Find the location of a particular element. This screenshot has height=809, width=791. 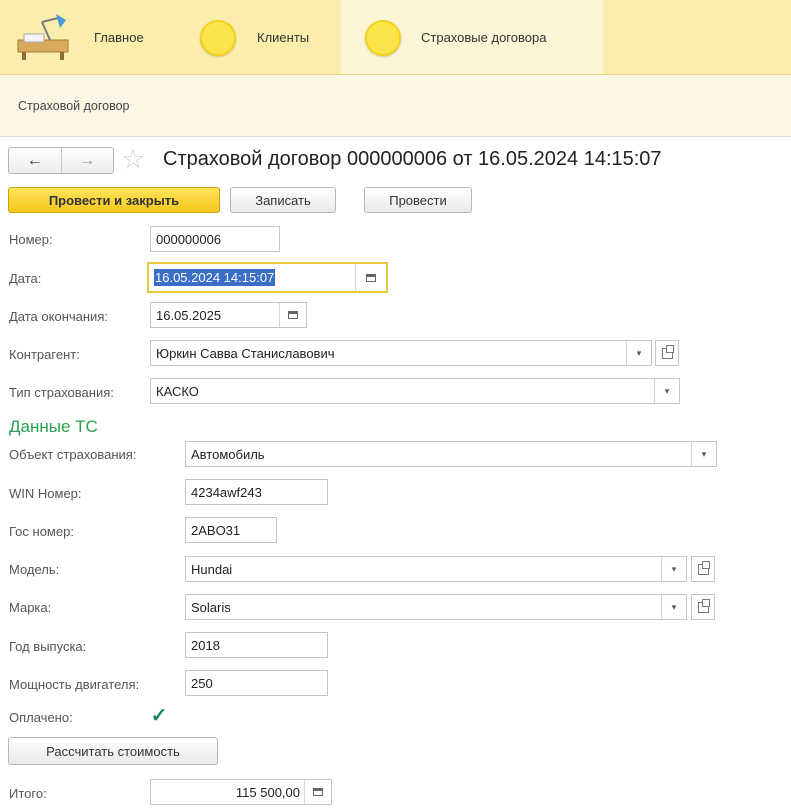

number-label: Номер: is located at coordinates (31, 239).